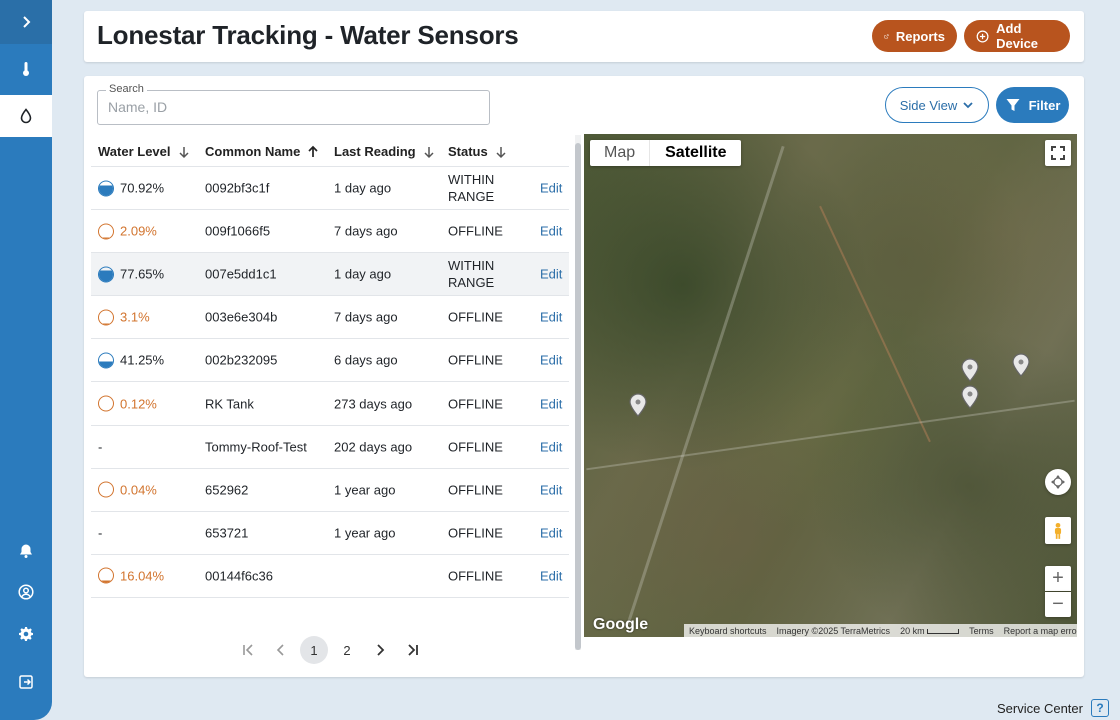 This screenshot has width=1120, height=720. Describe the element at coordinates (695, 153) in the screenshot. I see `map-tab-satellite: Satellite` at that location.